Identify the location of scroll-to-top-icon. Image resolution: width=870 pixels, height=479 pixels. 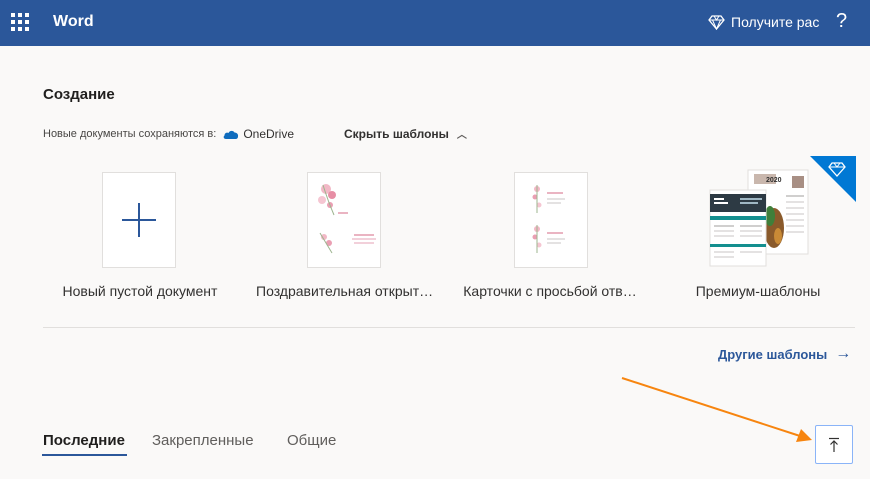
(834, 444).